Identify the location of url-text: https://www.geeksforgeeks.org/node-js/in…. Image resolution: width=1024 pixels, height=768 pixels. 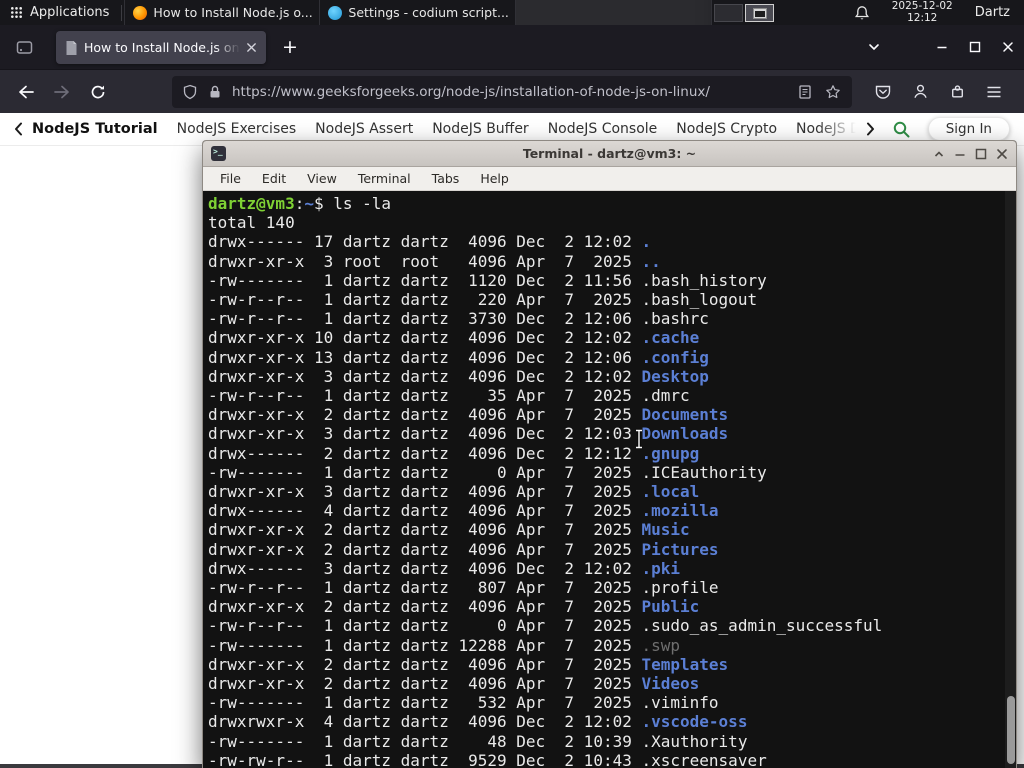
(515, 92).